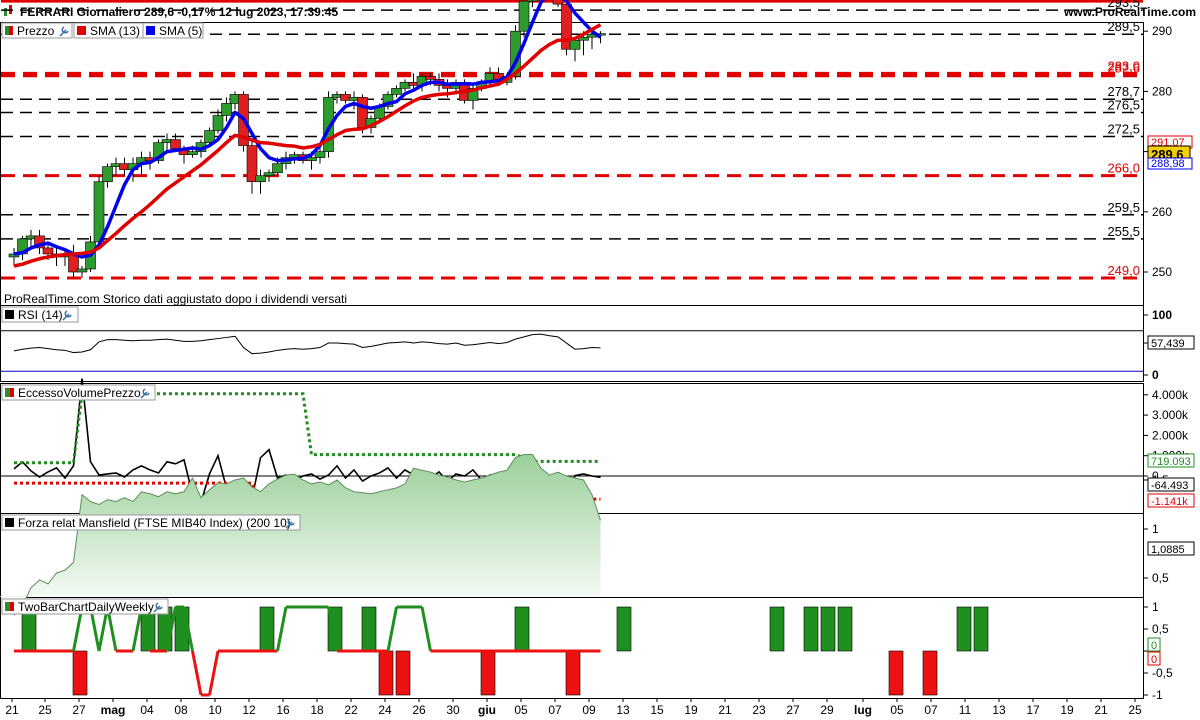  What do you see at coordinates (181, 710) in the screenshot?
I see `x-tick-label: 08` at bounding box center [181, 710].